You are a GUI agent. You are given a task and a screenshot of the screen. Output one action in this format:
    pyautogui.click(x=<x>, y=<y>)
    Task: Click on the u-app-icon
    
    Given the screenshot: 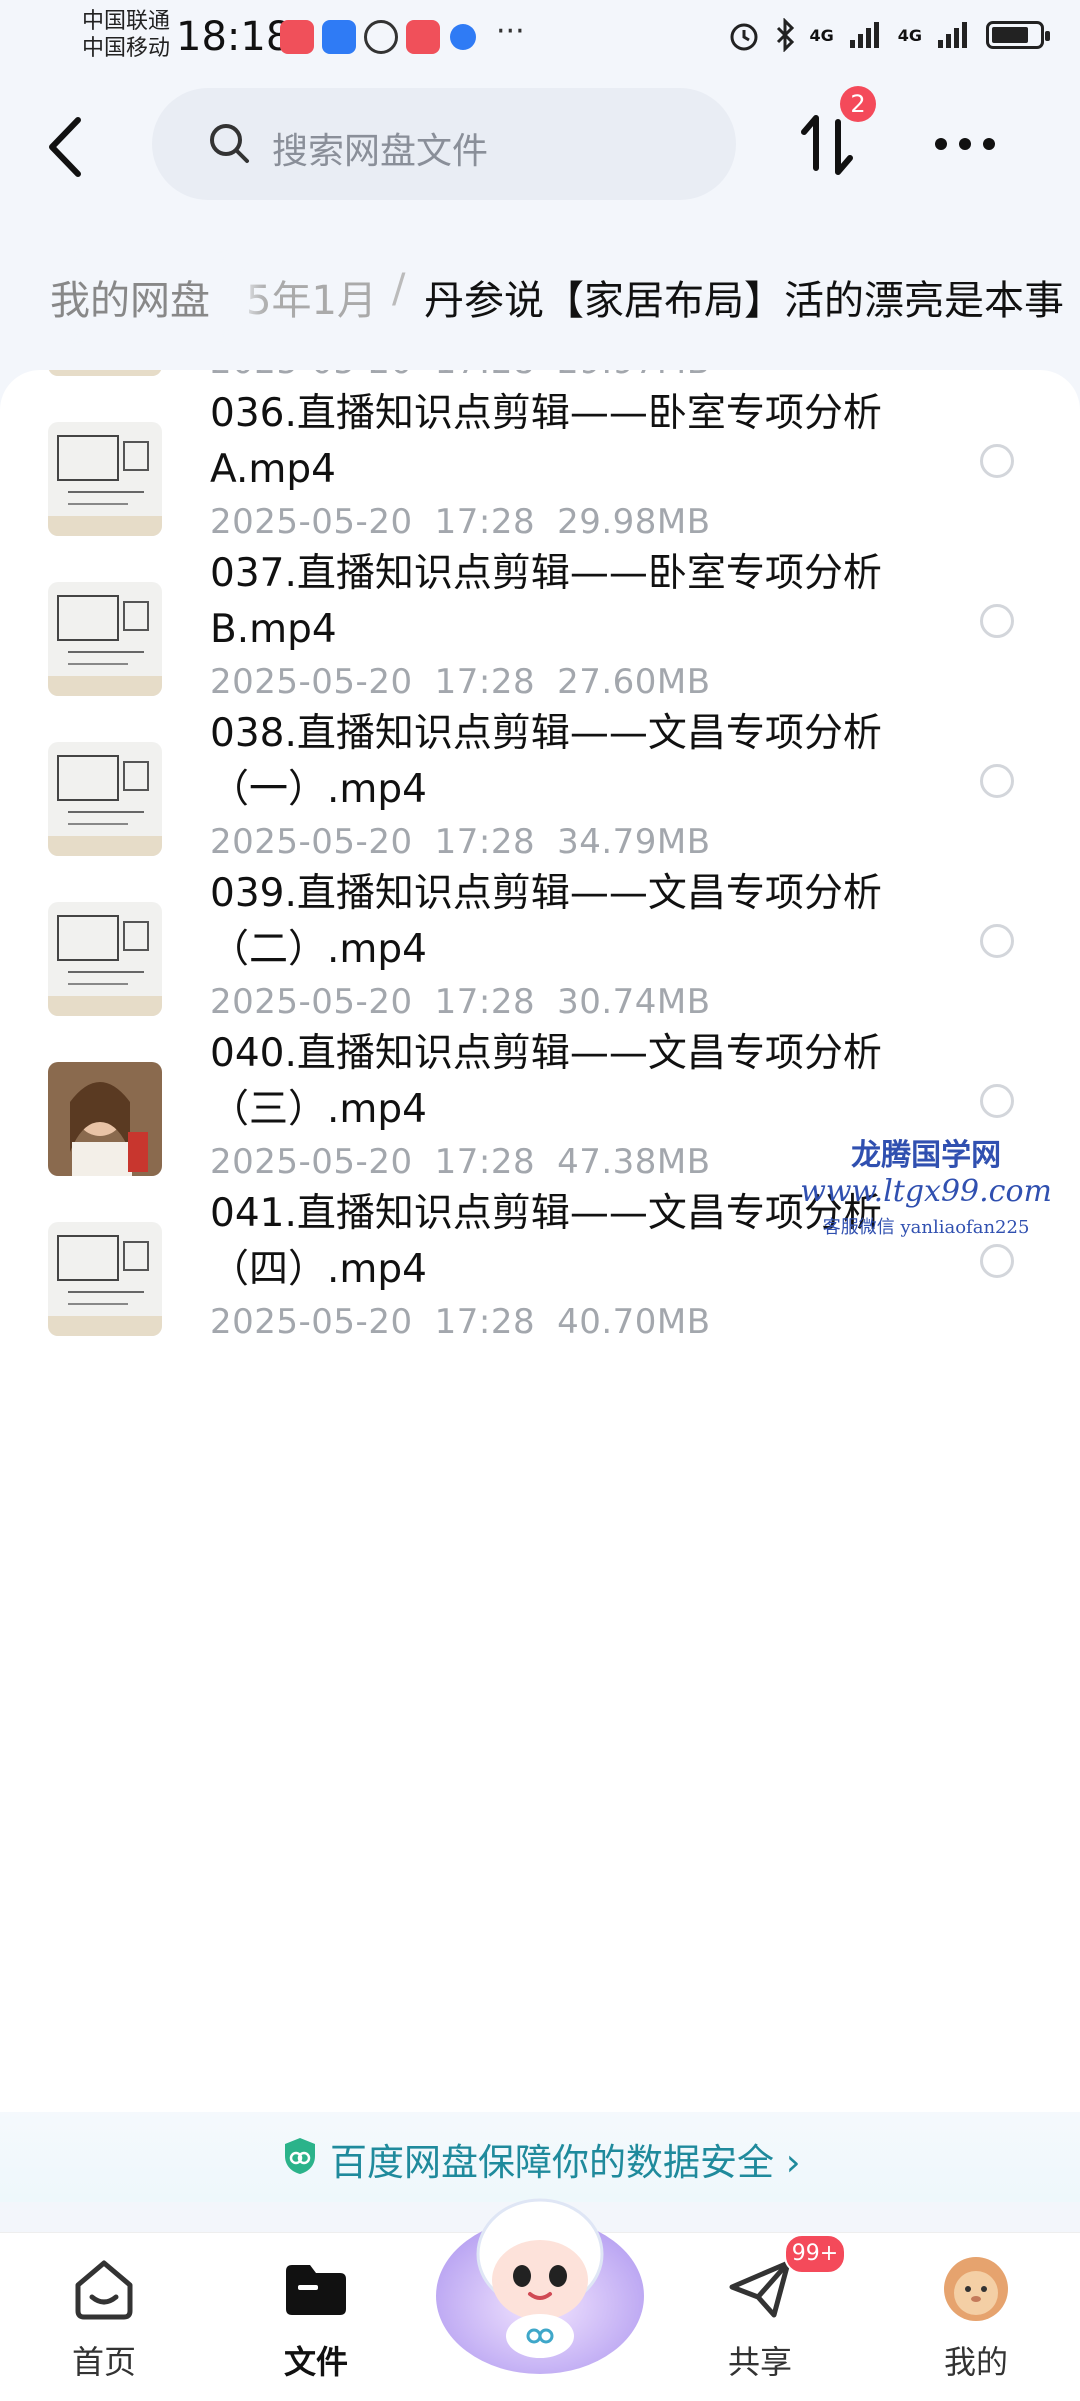 What is the action you would take?
    pyautogui.click(x=339, y=37)
    